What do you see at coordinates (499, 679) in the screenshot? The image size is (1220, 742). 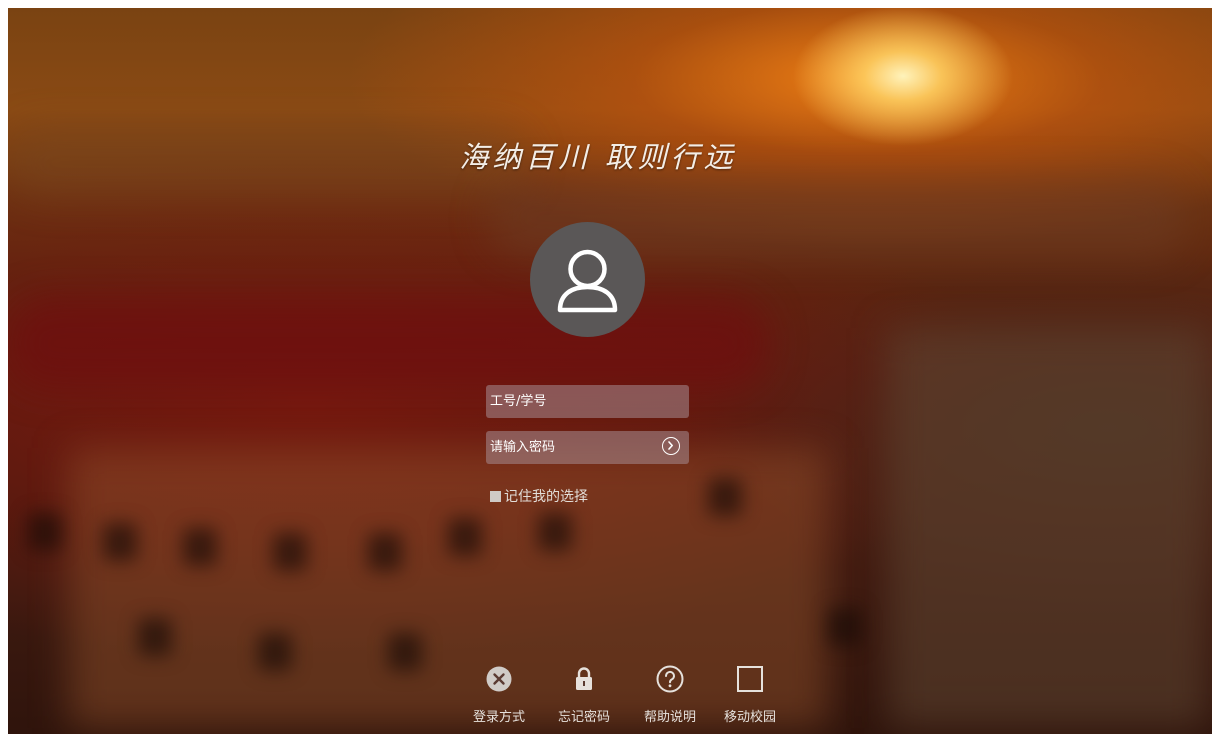 I see `close-circle-icon` at bounding box center [499, 679].